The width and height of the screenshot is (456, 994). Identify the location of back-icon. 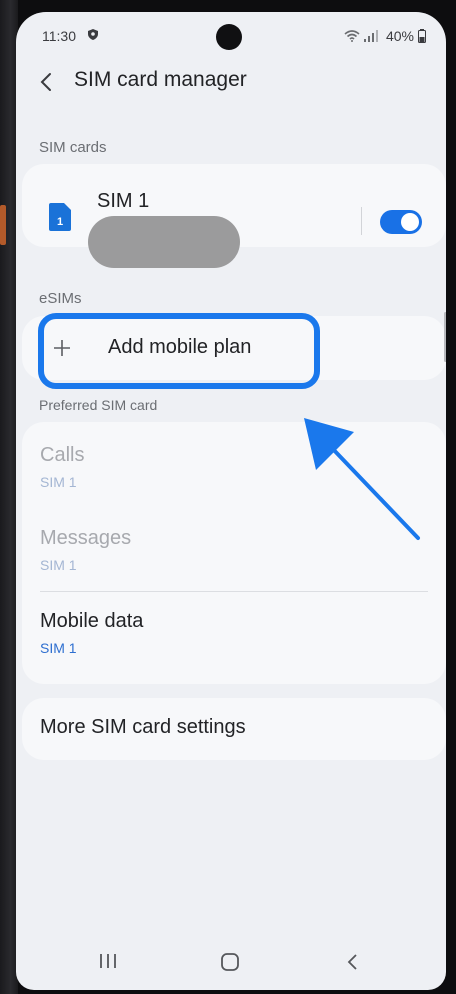
(352, 962).